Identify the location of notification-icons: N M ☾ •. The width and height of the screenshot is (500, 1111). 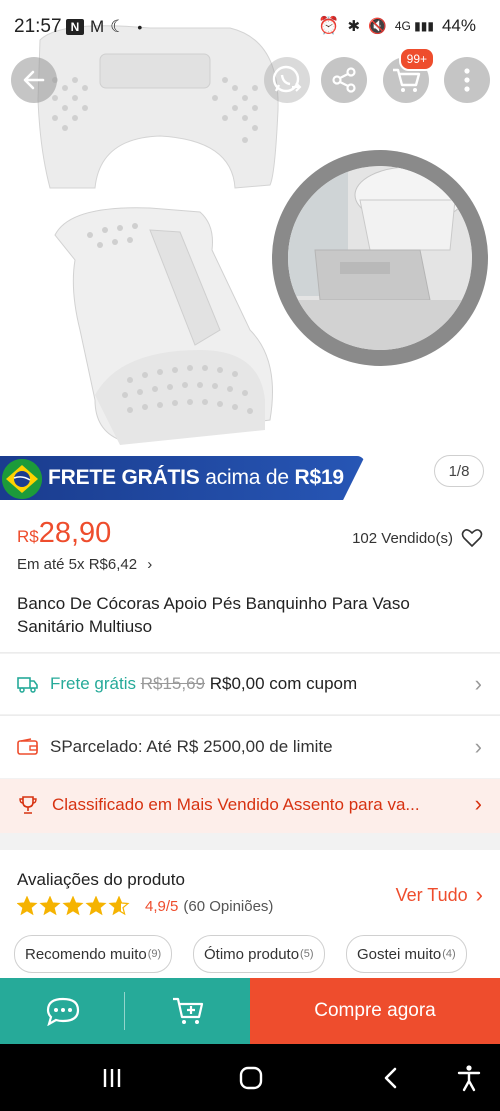
(104, 27).